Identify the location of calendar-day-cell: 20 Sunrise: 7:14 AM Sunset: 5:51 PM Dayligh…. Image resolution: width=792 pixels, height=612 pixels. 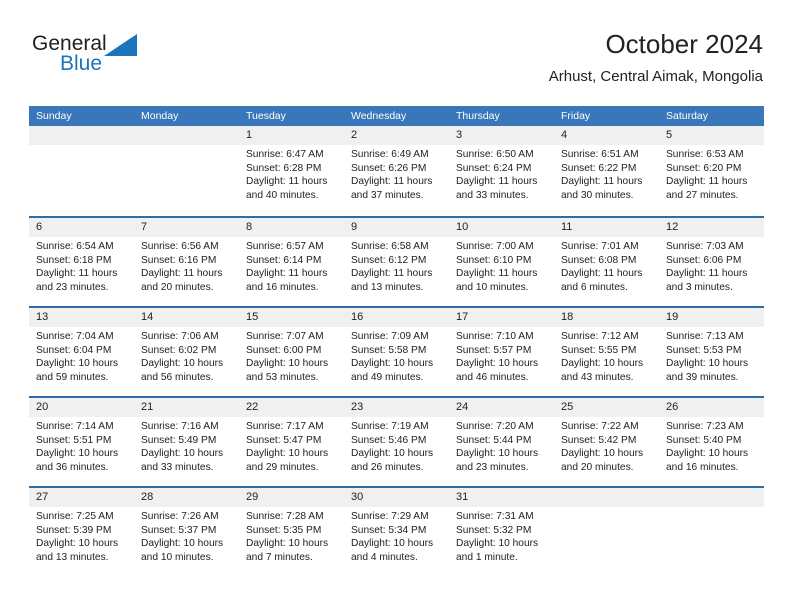
(81, 442).